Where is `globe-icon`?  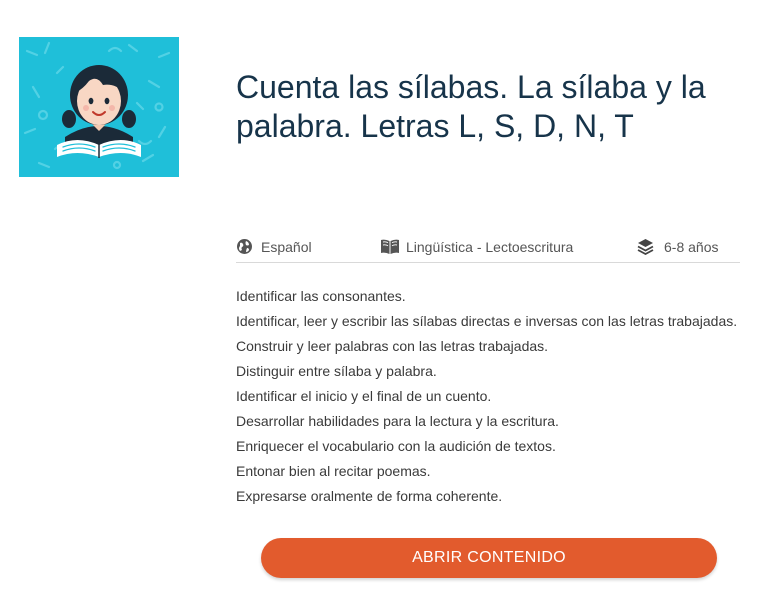 globe-icon is located at coordinates (244, 246).